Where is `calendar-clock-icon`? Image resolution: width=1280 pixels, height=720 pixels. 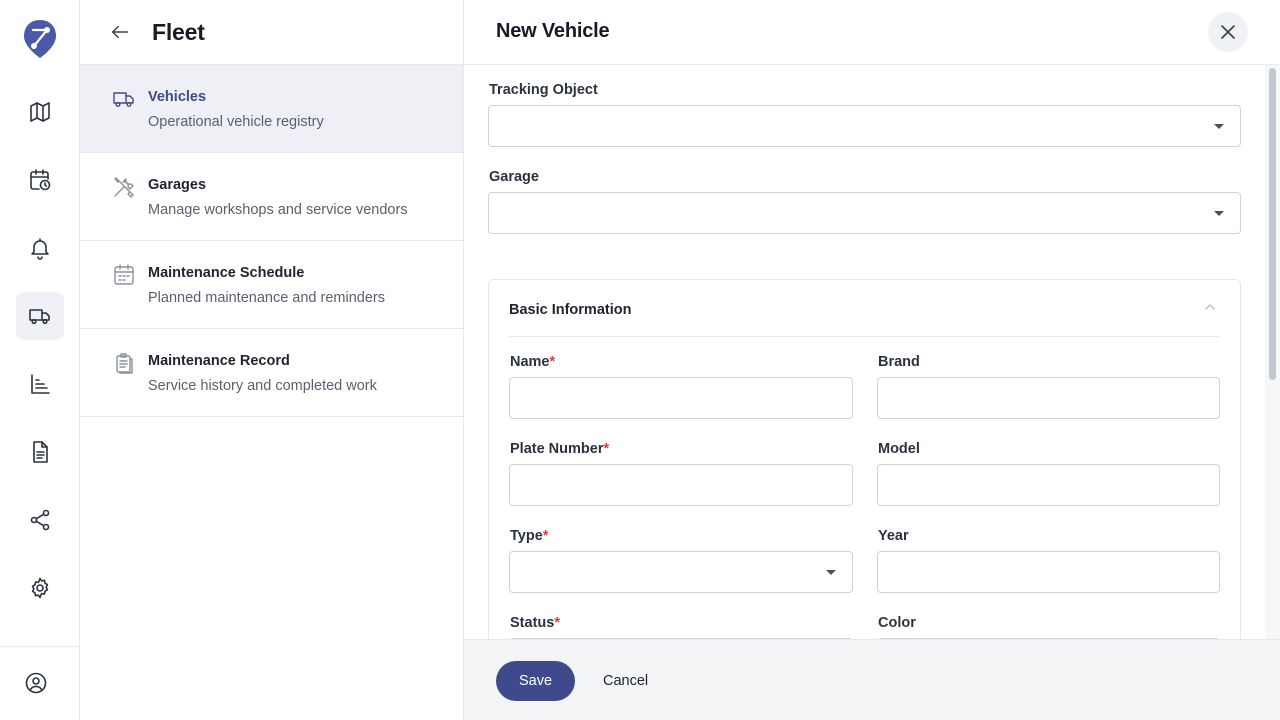
calendar-clock-icon is located at coordinates (40, 180).